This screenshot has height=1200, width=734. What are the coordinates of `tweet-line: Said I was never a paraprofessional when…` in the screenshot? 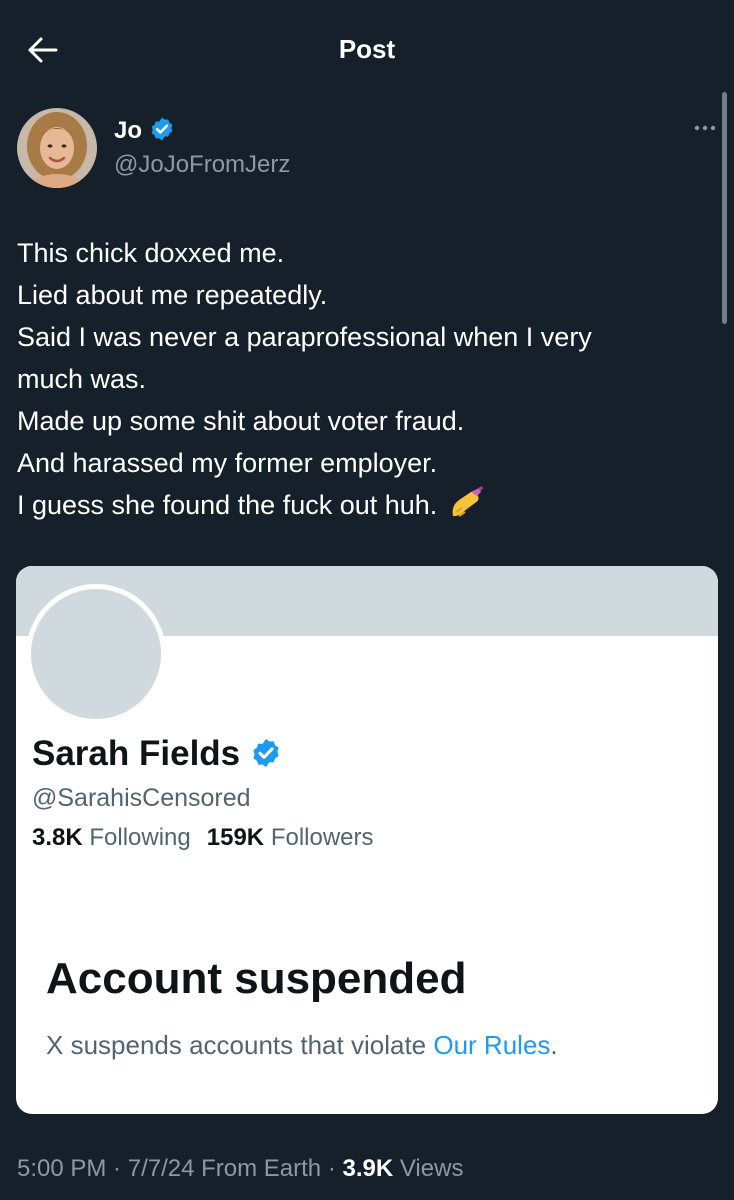 It's located at (304, 337).